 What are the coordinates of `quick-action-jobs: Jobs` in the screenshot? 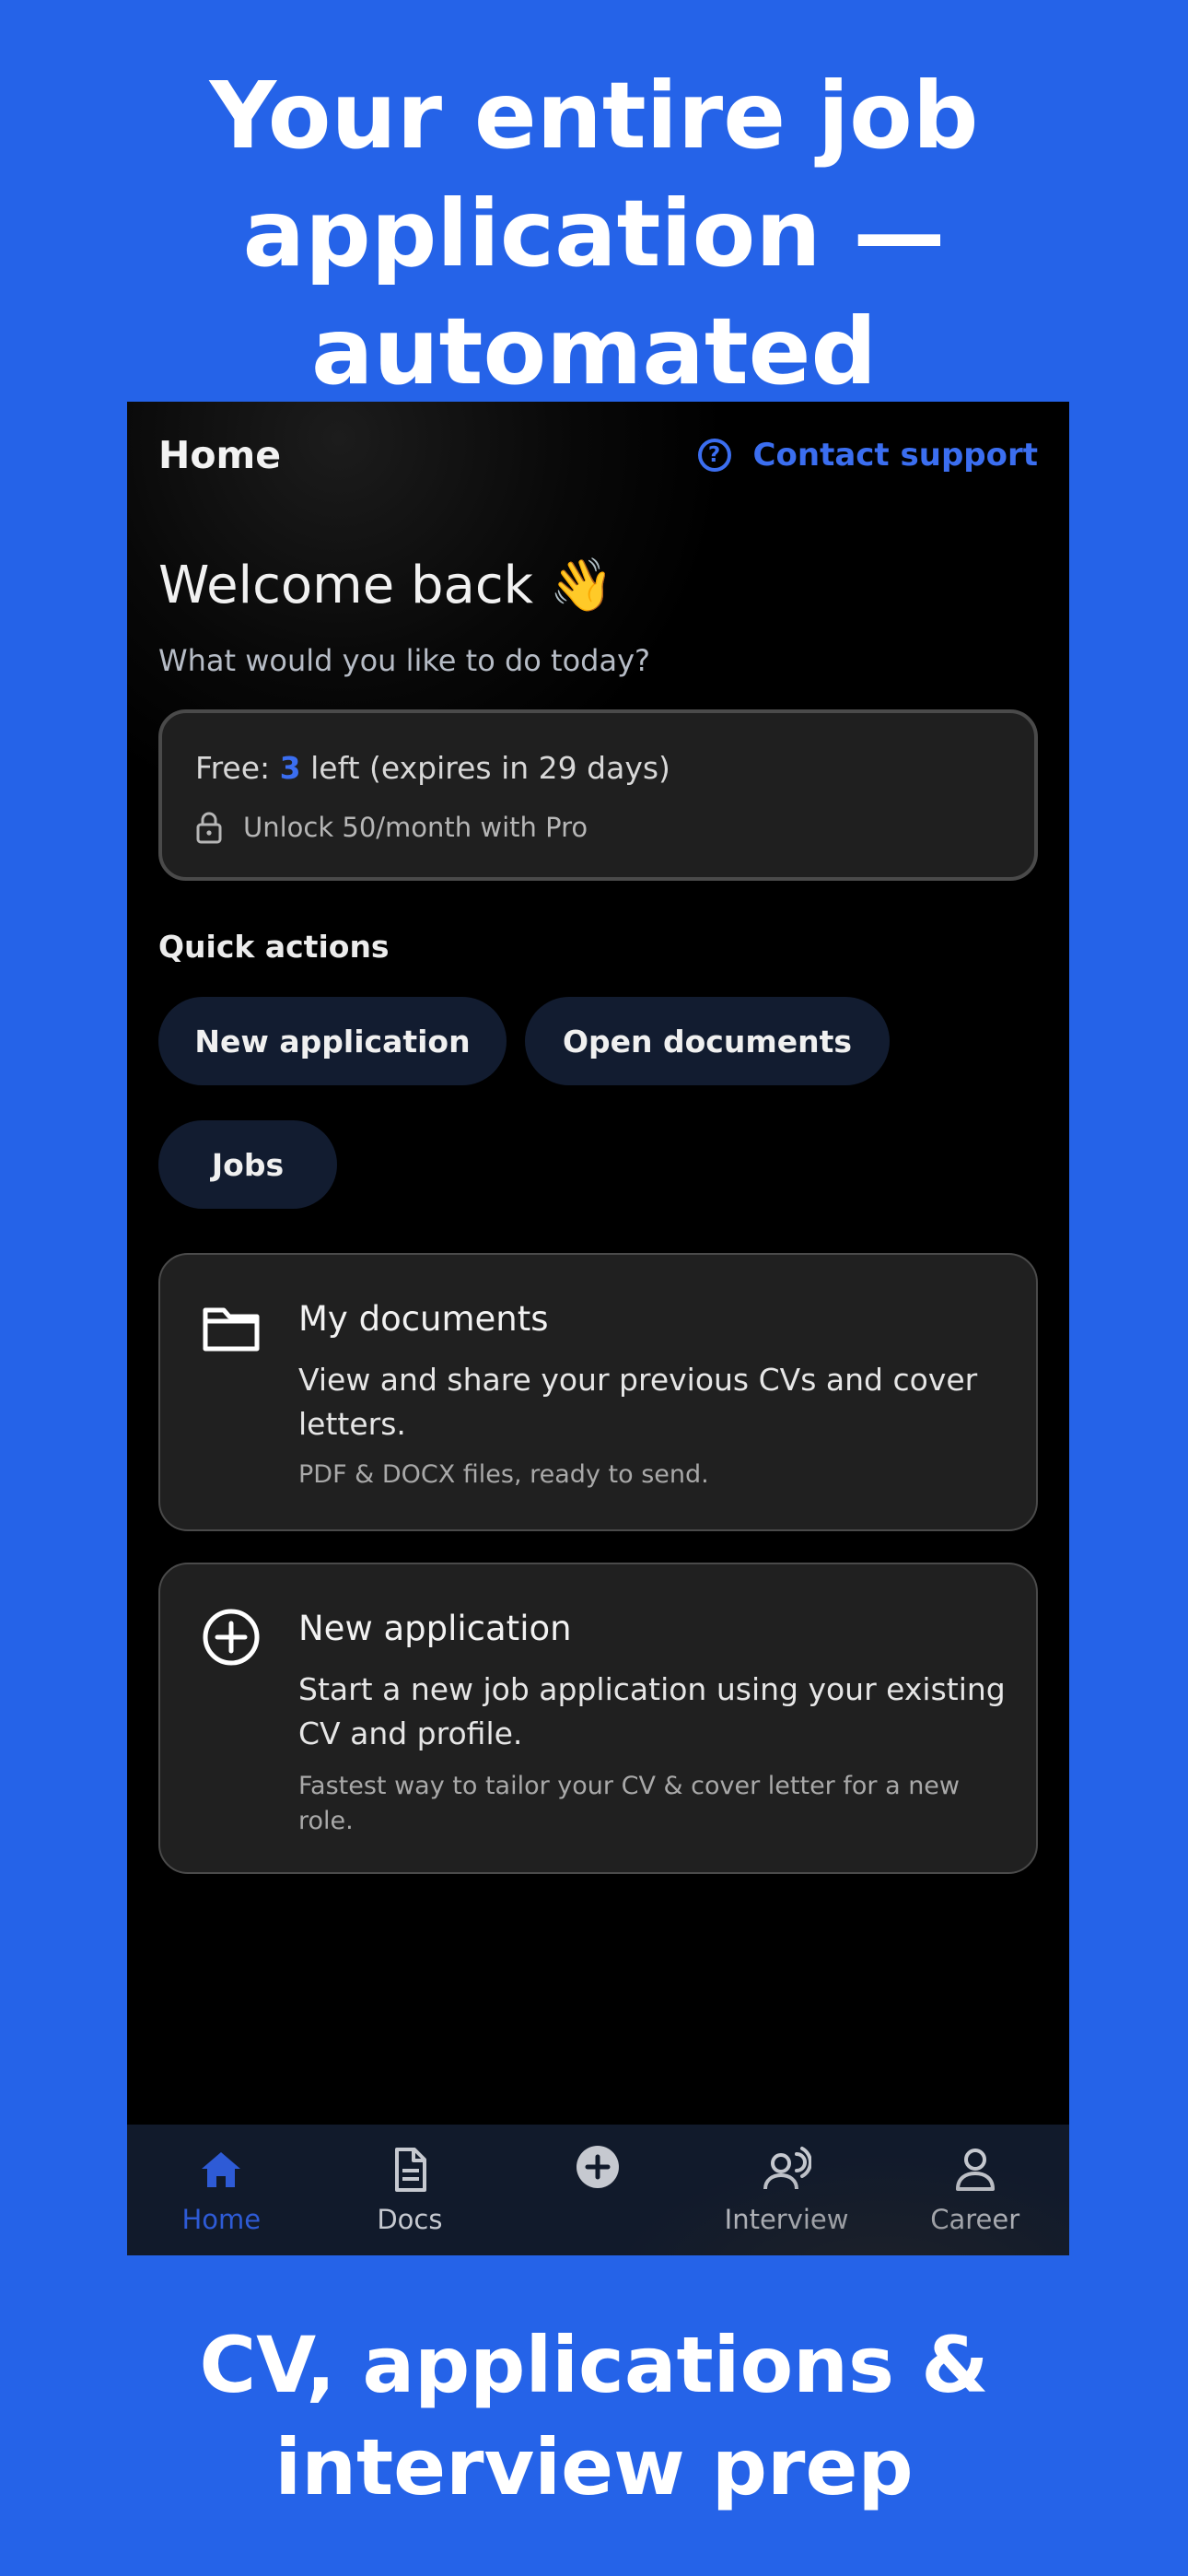 It's located at (247, 1164).